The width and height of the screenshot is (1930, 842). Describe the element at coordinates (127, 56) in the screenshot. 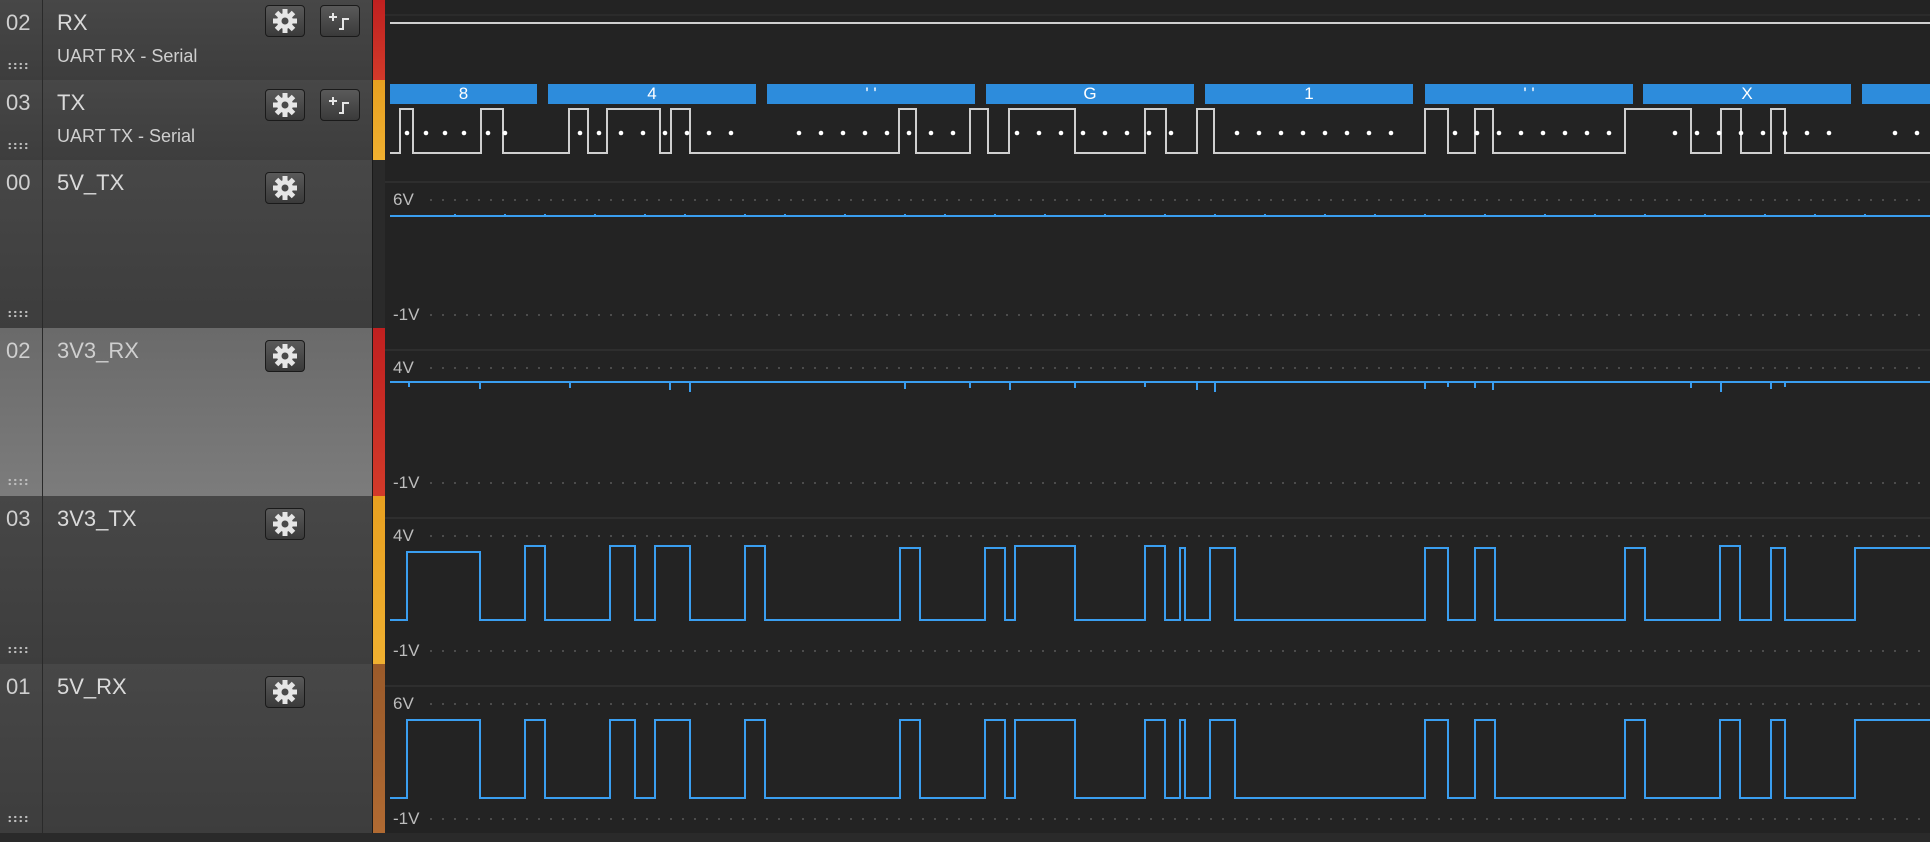

I see `analyzer-name: UART RX - Serial` at that location.